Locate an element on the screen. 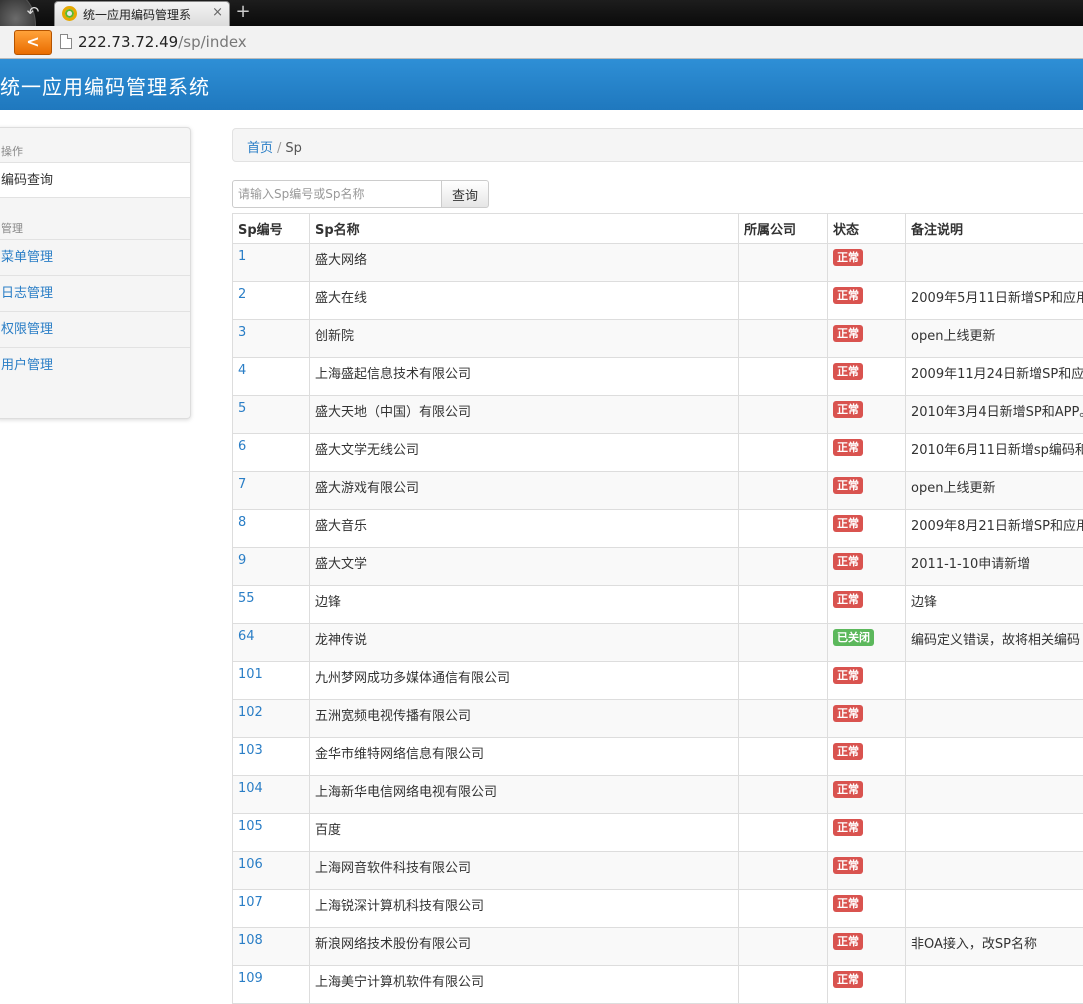 The height and width of the screenshot is (1004, 1083). url-field: 222.73.72.49/sp/index is located at coordinates (162, 42).